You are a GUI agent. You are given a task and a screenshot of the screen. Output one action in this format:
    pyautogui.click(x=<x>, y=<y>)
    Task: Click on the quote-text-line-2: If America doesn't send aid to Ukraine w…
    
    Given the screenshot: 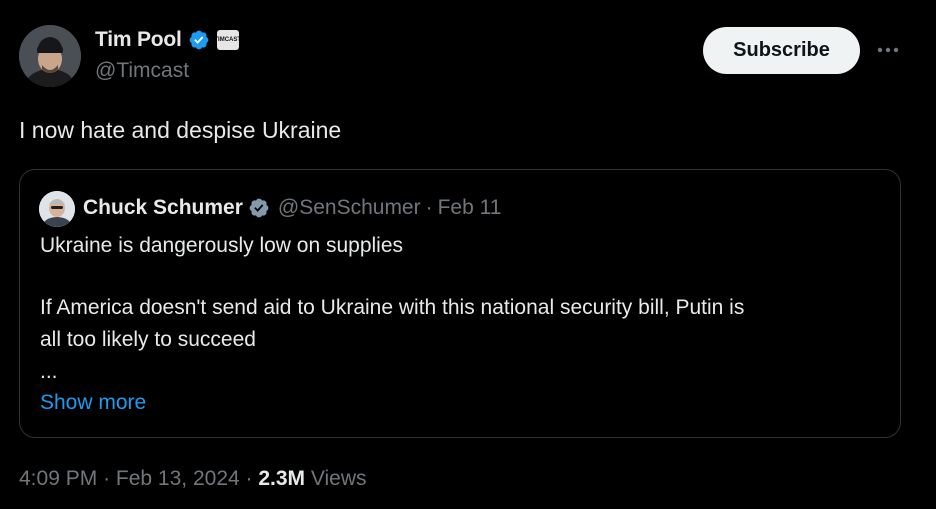 What is the action you would take?
    pyautogui.click(x=392, y=307)
    